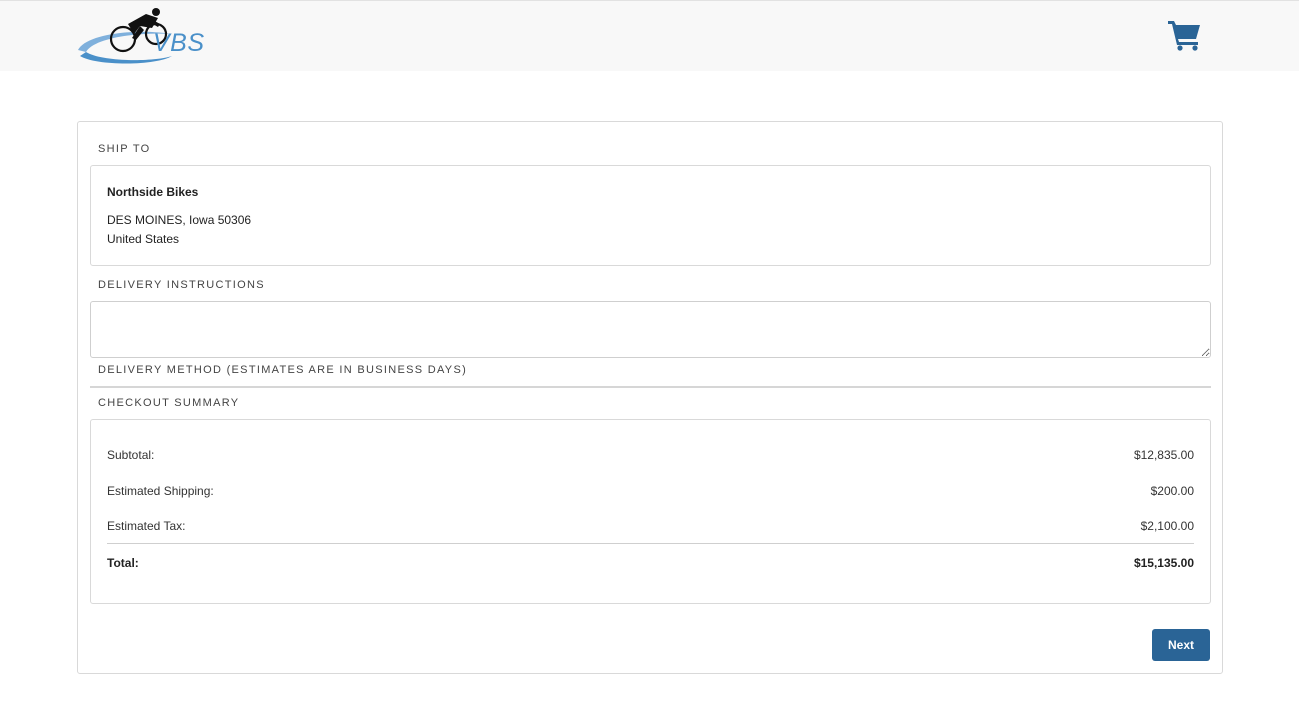 The width and height of the screenshot is (1299, 725). What do you see at coordinates (143, 239) in the screenshot?
I see `ship-to-country: United States` at bounding box center [143, 239].